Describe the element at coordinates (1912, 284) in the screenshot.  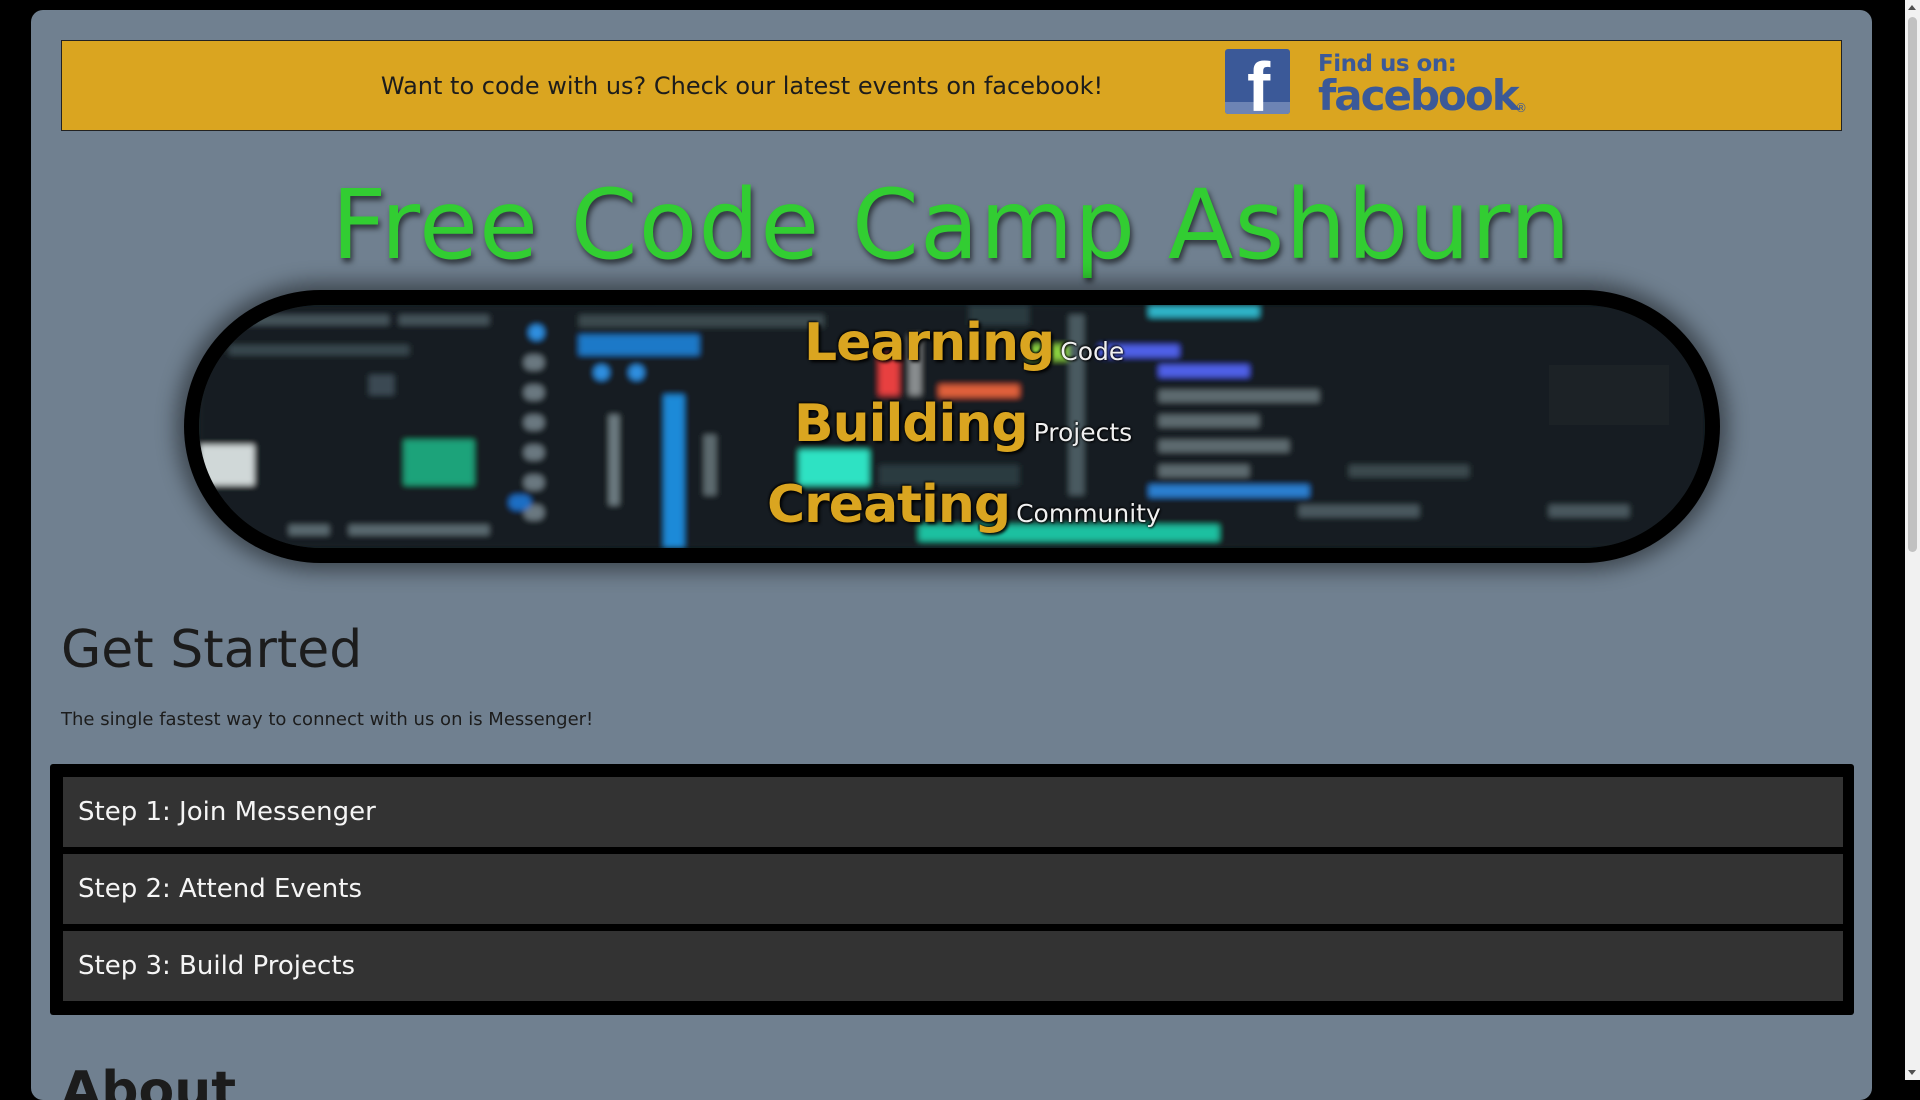
I see `scrollbar-thumb` at that location.